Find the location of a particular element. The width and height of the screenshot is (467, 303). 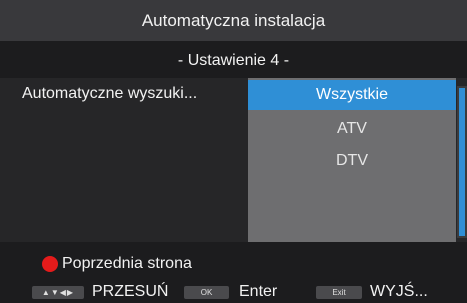

dropdown-scrollbar is located at coordinates (462, 162).